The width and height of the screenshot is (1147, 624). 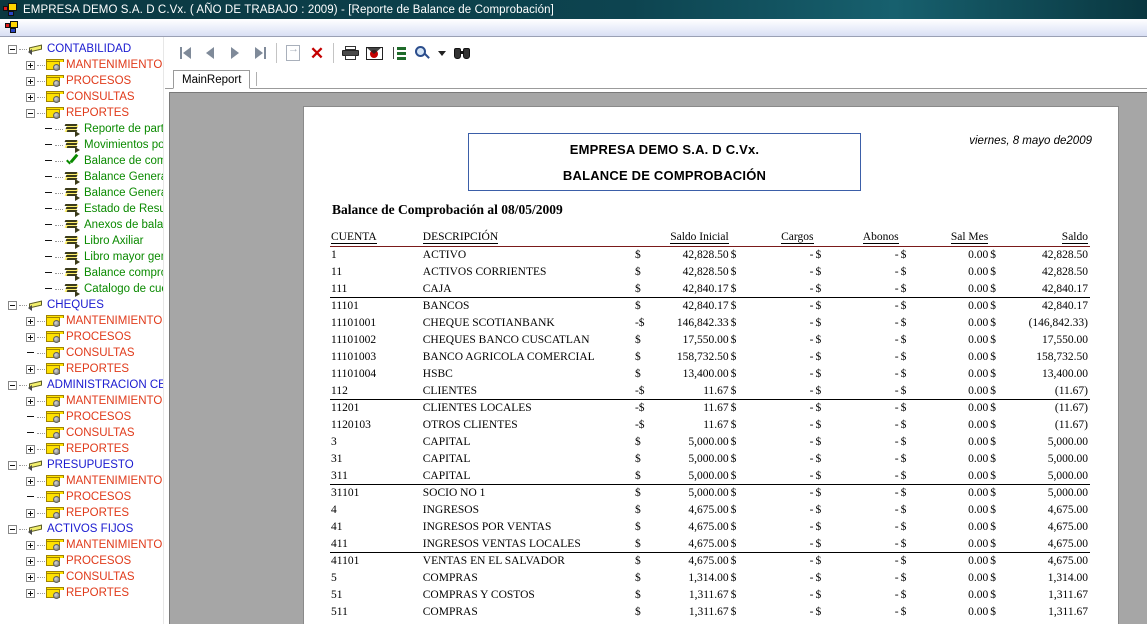 I want to click on cell-cuenta: 112, so click(x=339, y=390).